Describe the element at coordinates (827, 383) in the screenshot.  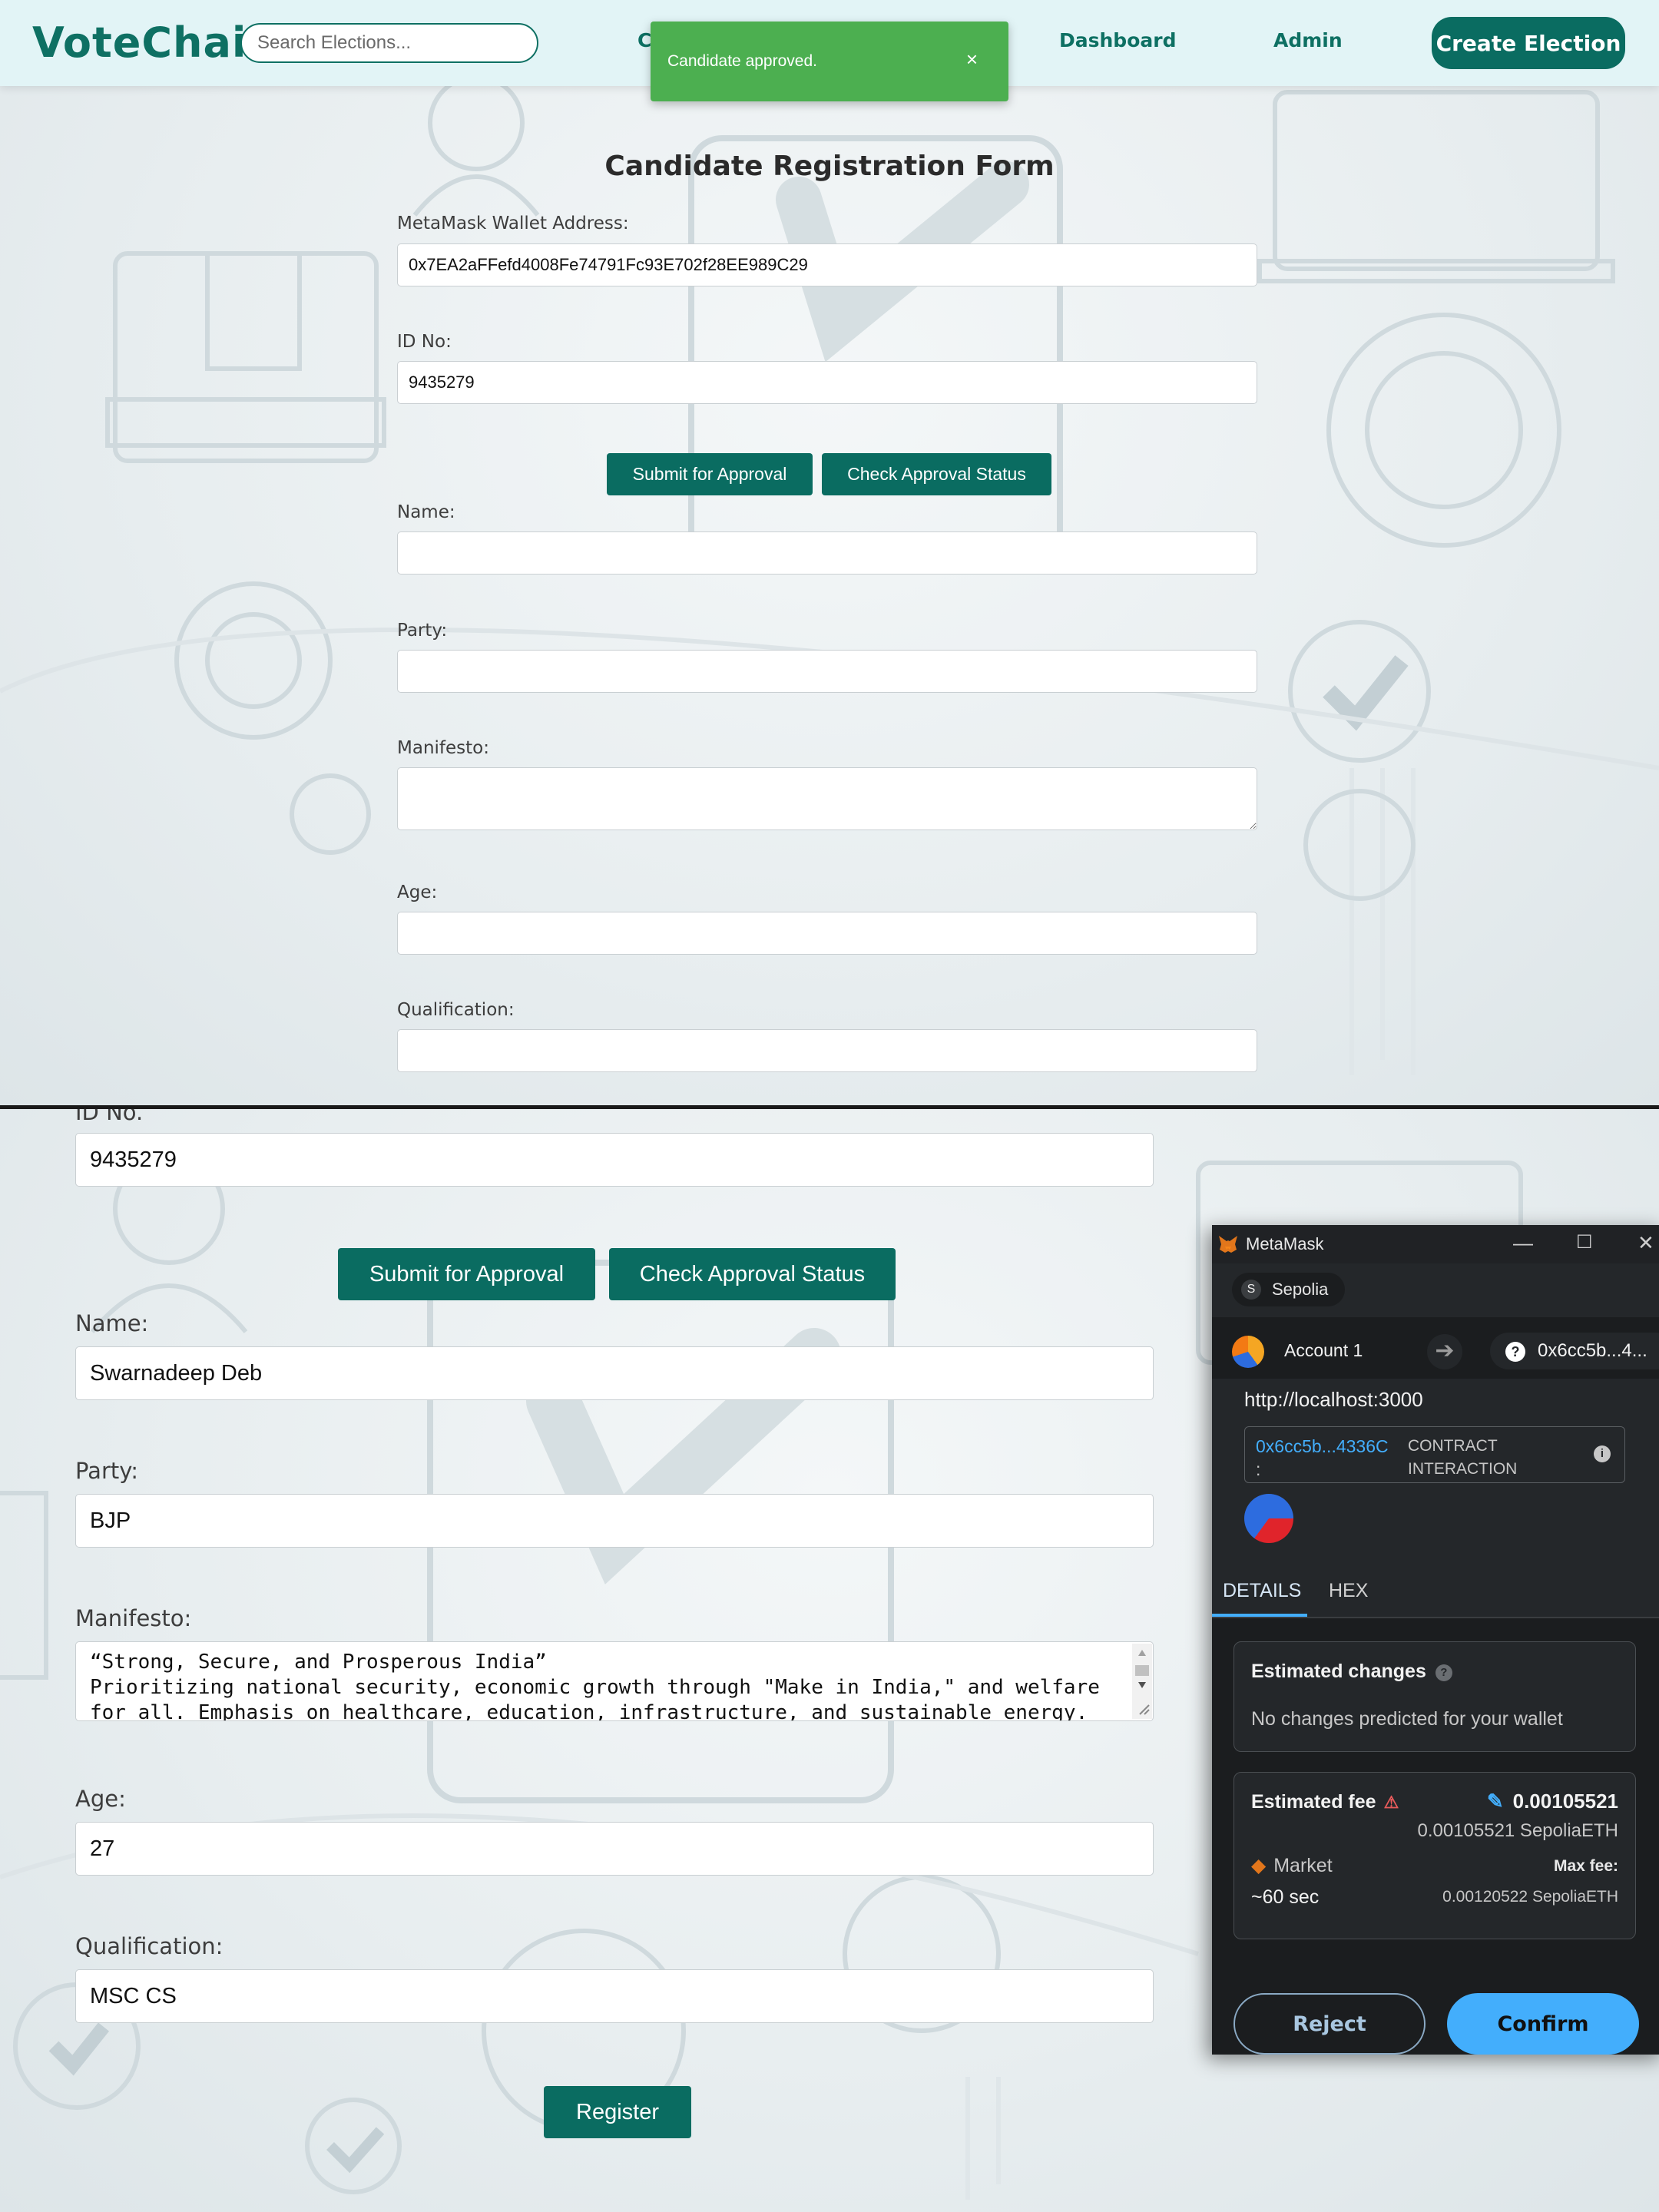
I see `id-number-field` at that location.